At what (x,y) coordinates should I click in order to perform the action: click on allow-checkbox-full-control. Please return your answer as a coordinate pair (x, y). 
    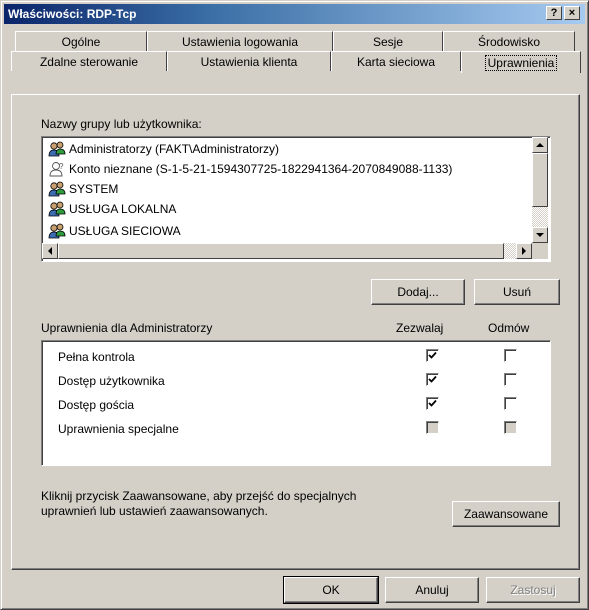
    Looking at the image, I should click on (432, 355).